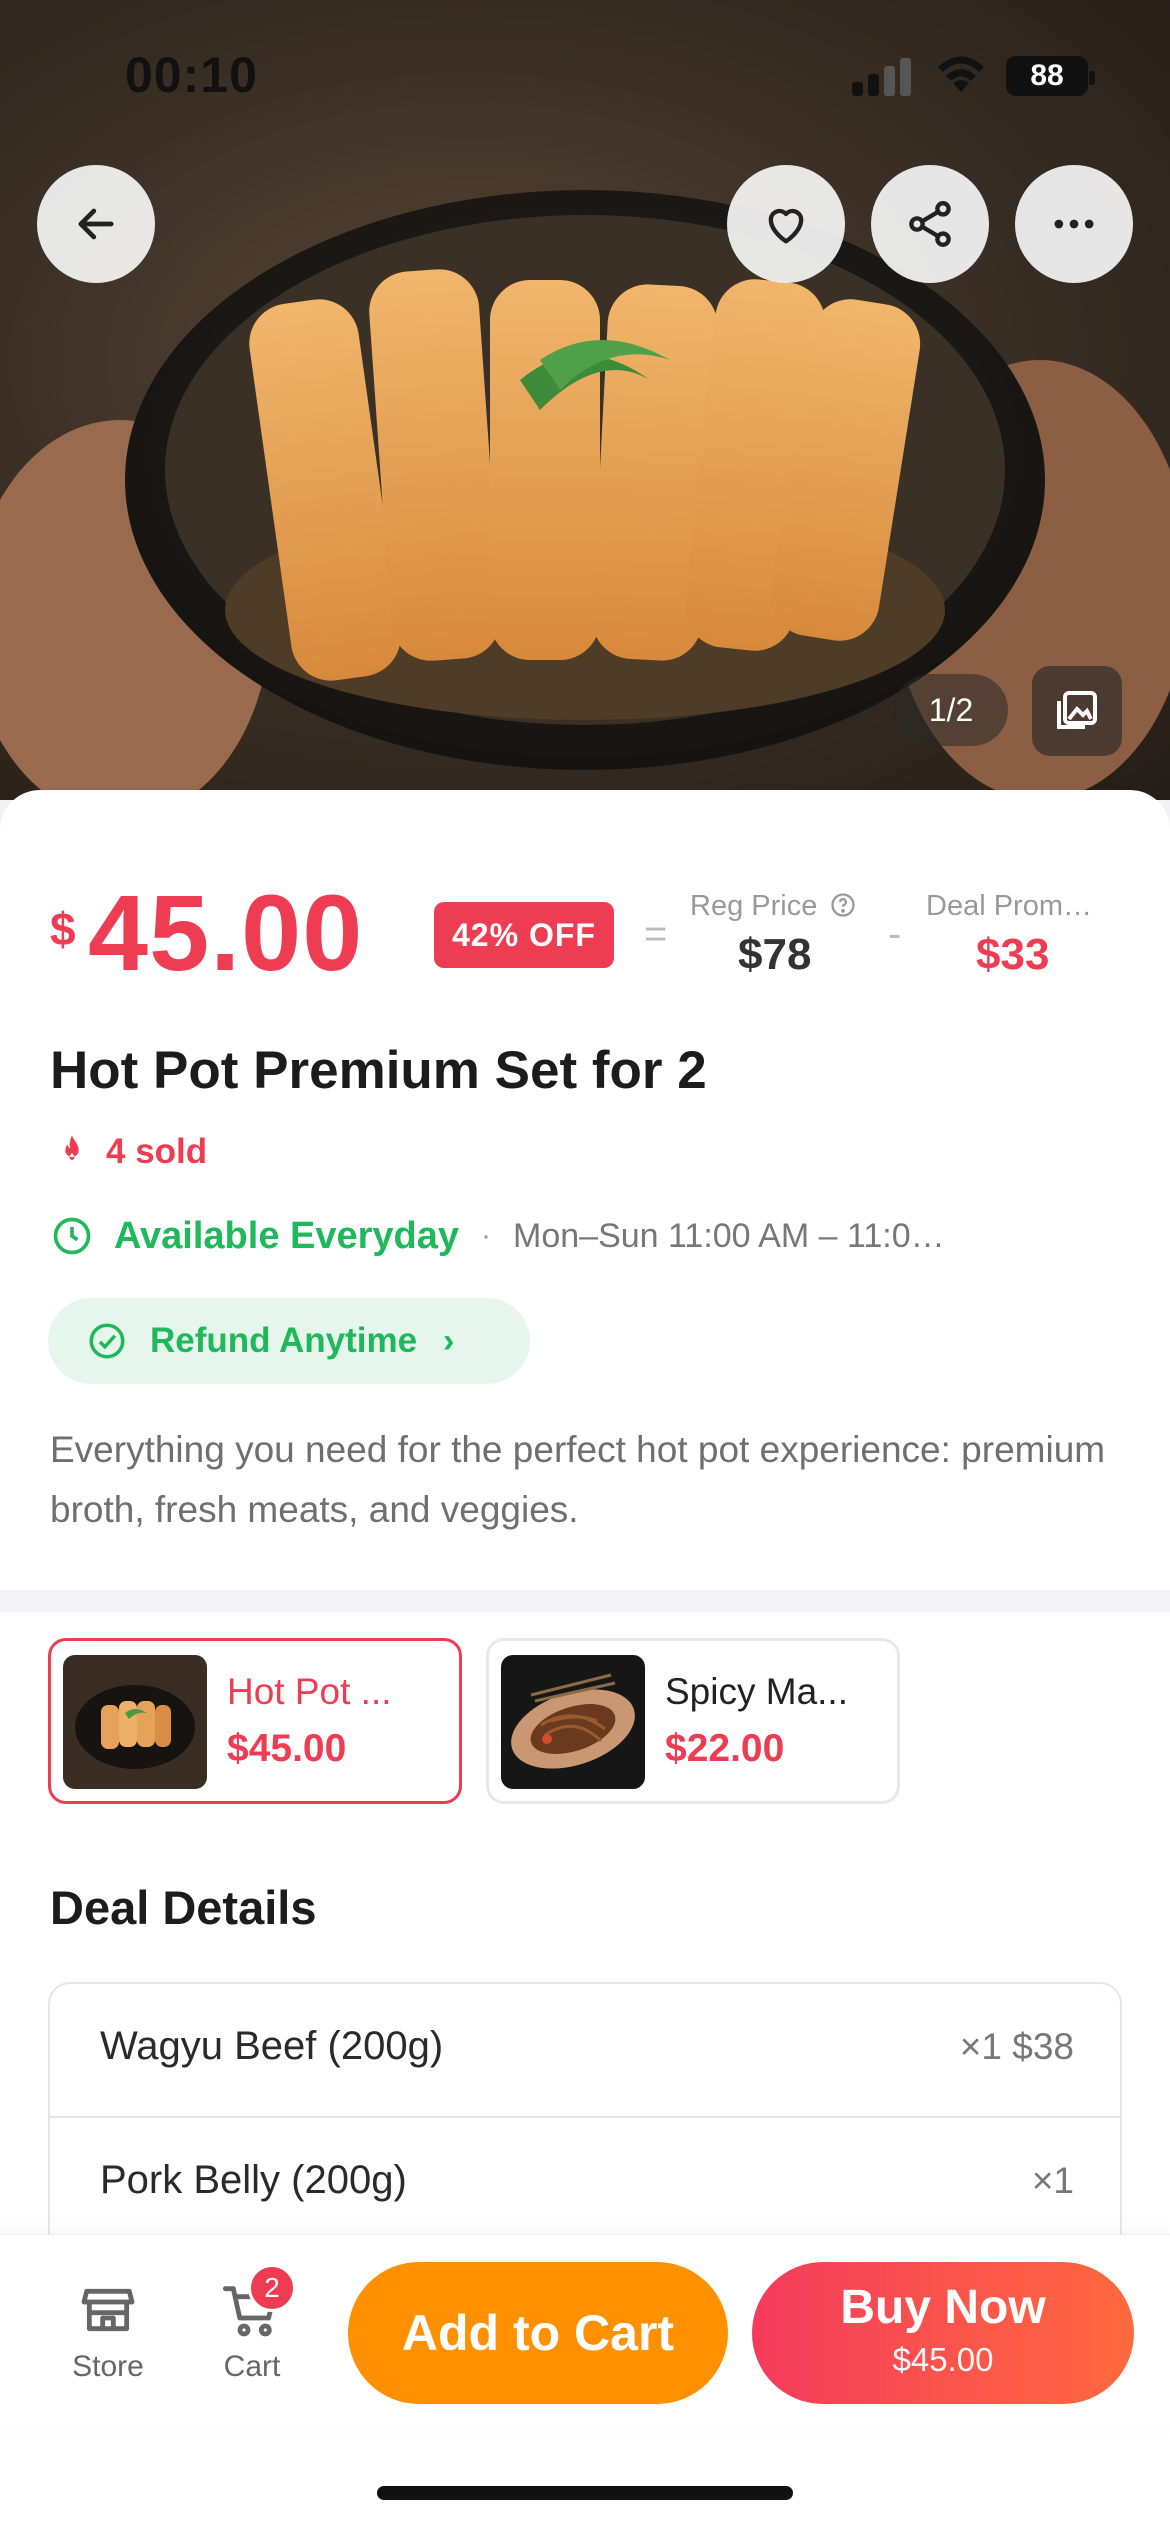 This screenshot has height=2532, width=1170. I want to click on favorite-button, so click(786, 224).